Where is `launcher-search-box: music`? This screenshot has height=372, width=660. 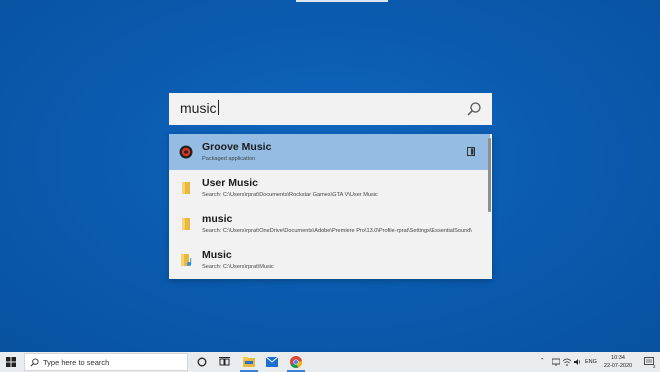 launcher-search-box: music is located at coordinates (330, 109).